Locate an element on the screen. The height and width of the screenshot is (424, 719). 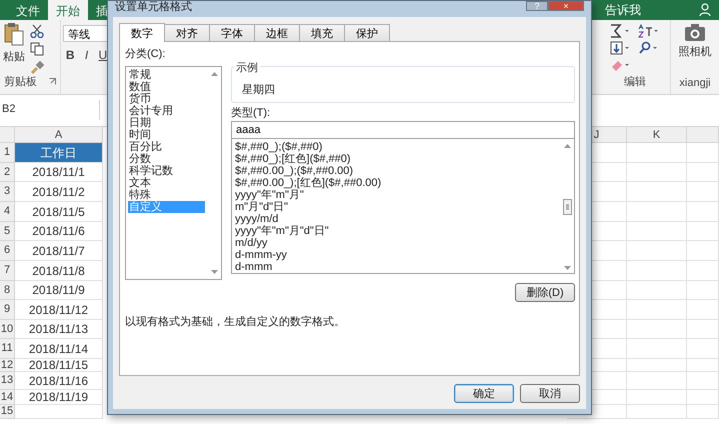
group-label: 编辑 is located at coordinates (635, 82).